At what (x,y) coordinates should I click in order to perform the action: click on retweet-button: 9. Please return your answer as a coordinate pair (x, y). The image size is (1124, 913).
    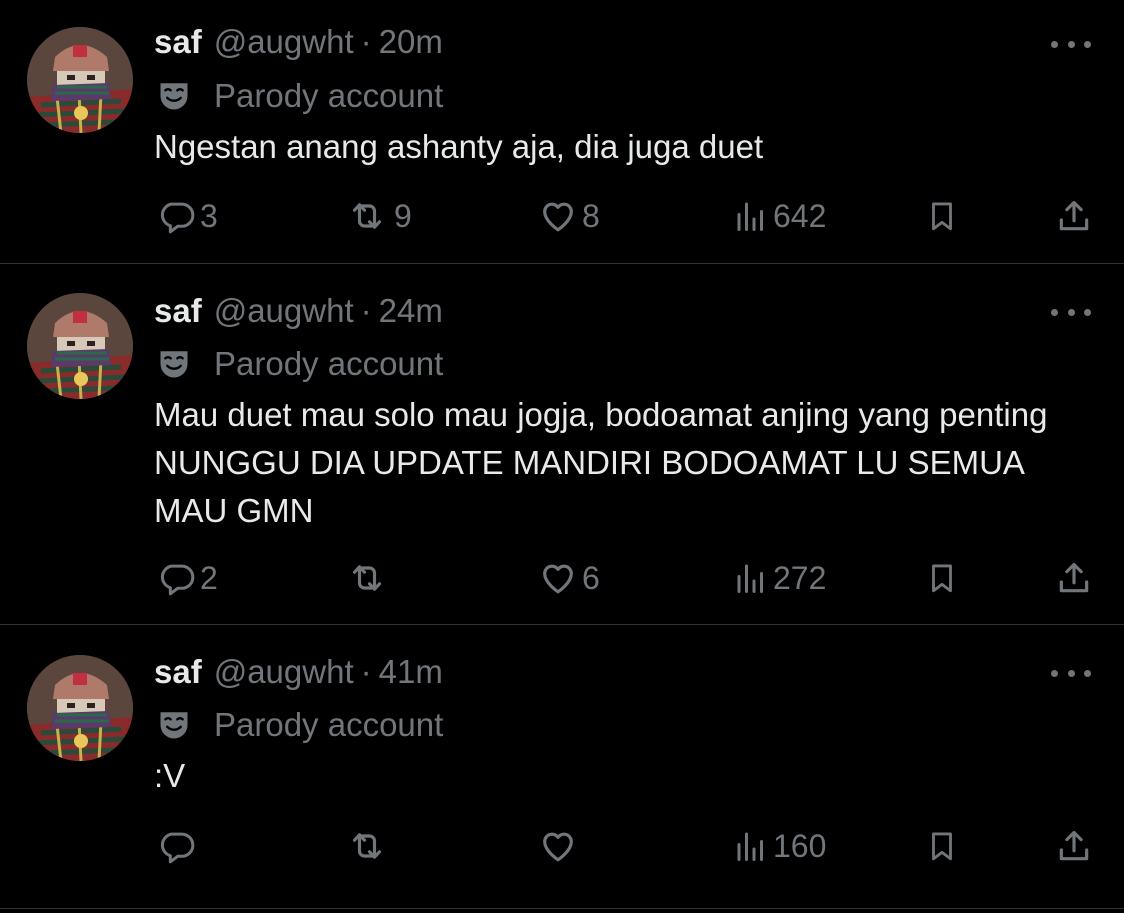
    Looking at the image, I should click on (378, 216).